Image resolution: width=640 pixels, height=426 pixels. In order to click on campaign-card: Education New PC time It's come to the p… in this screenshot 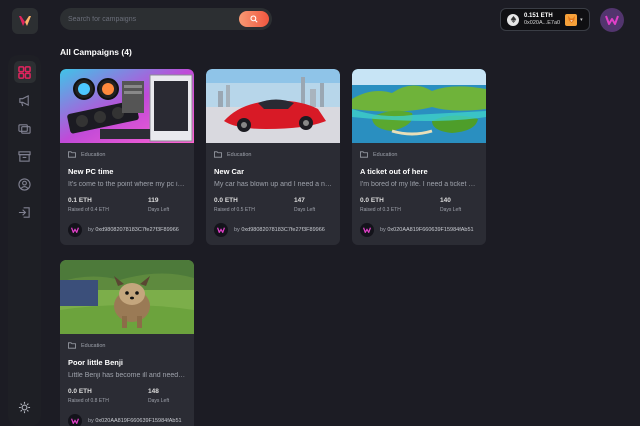, I will do `click(127, 157)`.